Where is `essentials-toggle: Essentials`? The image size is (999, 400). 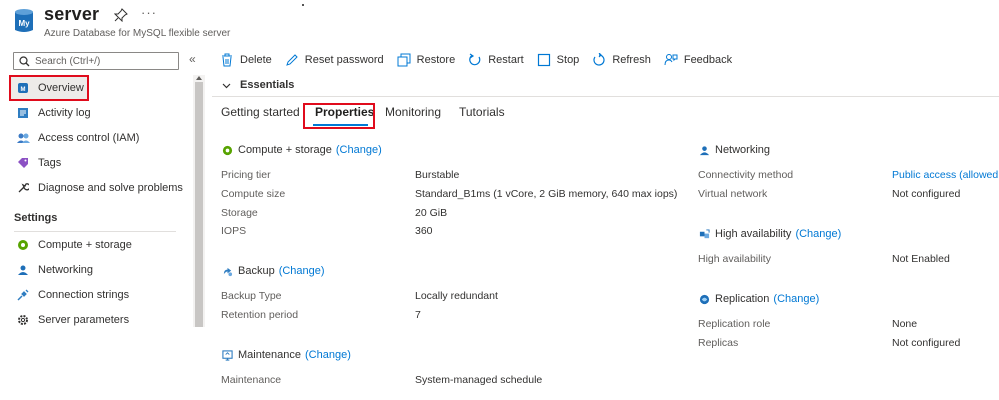 essentials-toggle: Essentials is located at coordinates (258, 85).